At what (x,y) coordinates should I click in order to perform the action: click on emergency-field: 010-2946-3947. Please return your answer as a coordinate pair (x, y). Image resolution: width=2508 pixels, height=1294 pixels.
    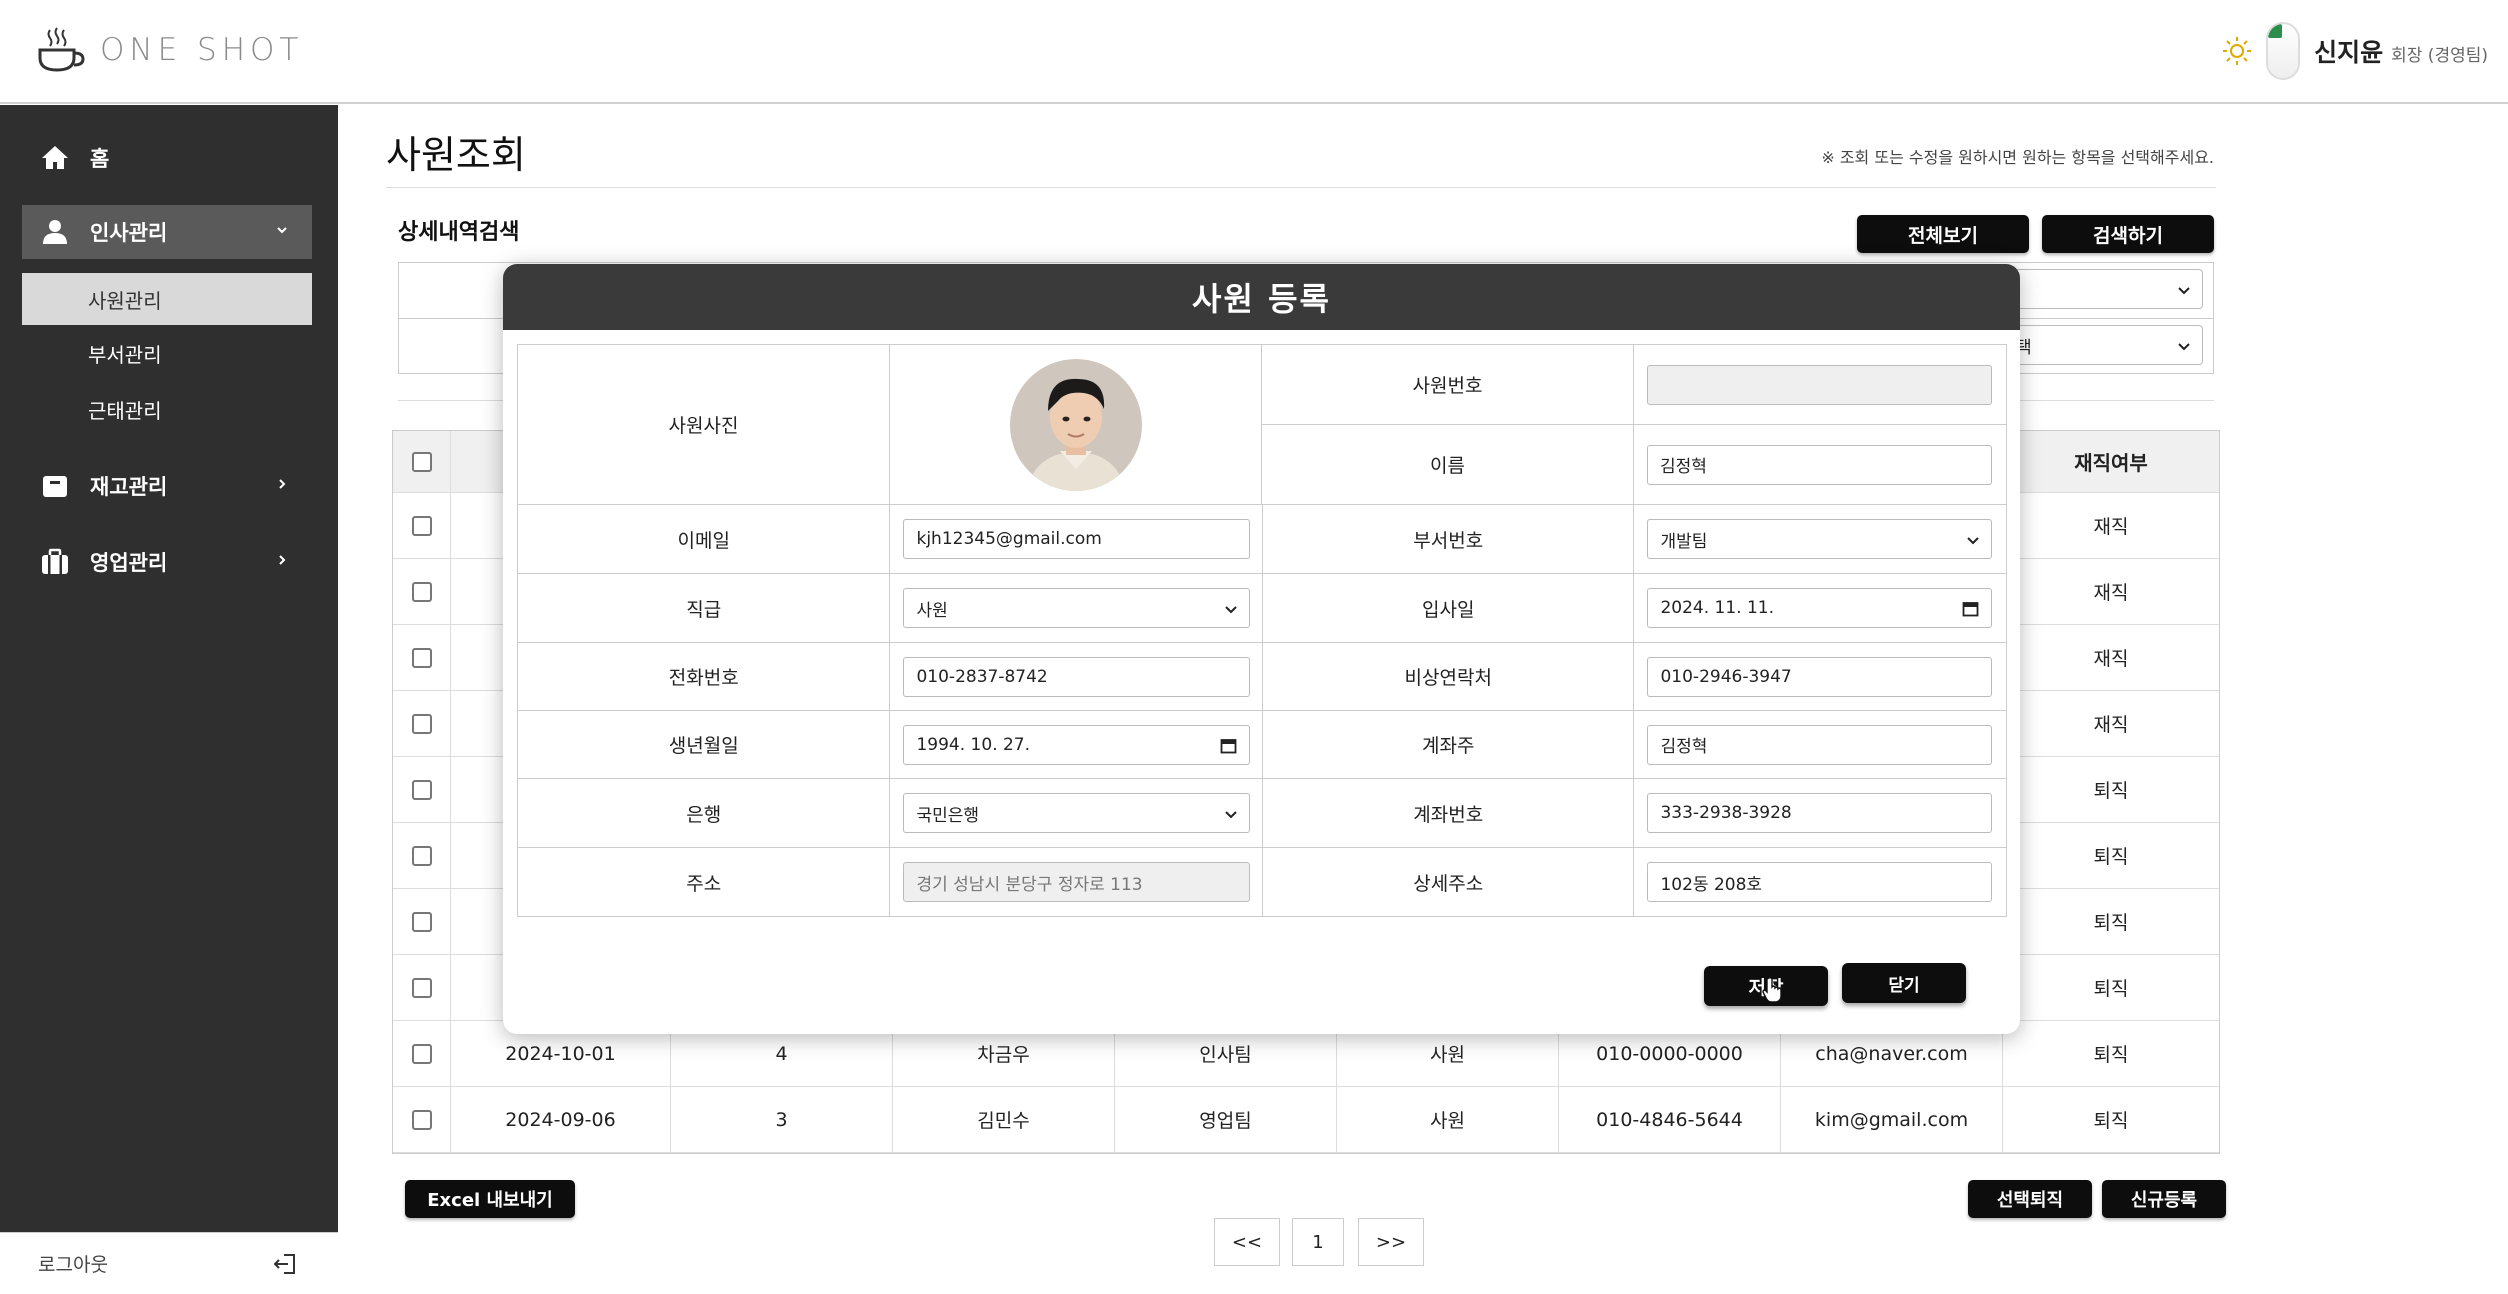
    Looking at the image, I should click on (1820, 676).